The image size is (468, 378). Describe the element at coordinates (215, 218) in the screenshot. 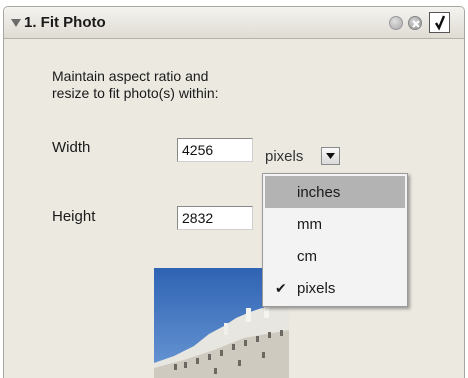

I see `height-input: 2832` at that location.